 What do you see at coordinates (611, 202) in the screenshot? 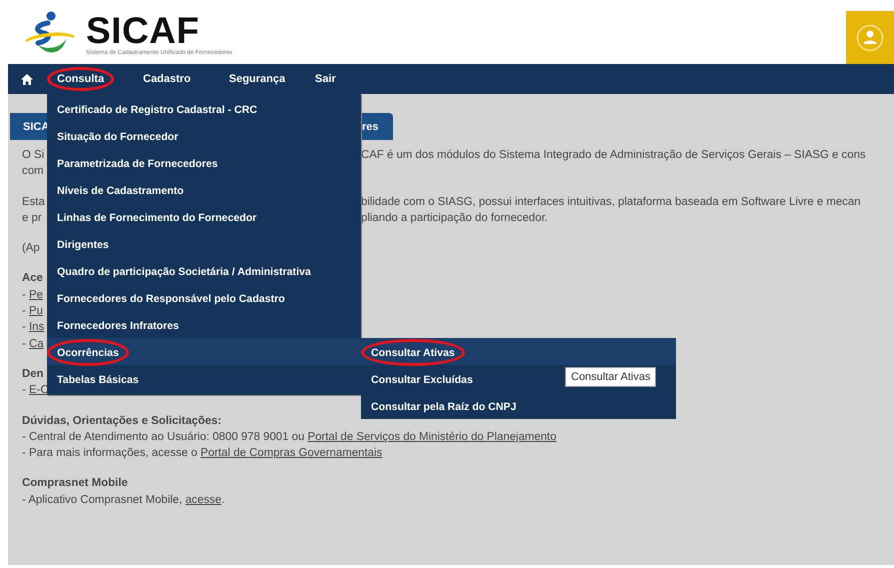
I see `body-text: bilidade com o SIASG, possui interfaces intuitivas, plataforma baseada em Software Livre e mecan` at bounding box center [611, 202].